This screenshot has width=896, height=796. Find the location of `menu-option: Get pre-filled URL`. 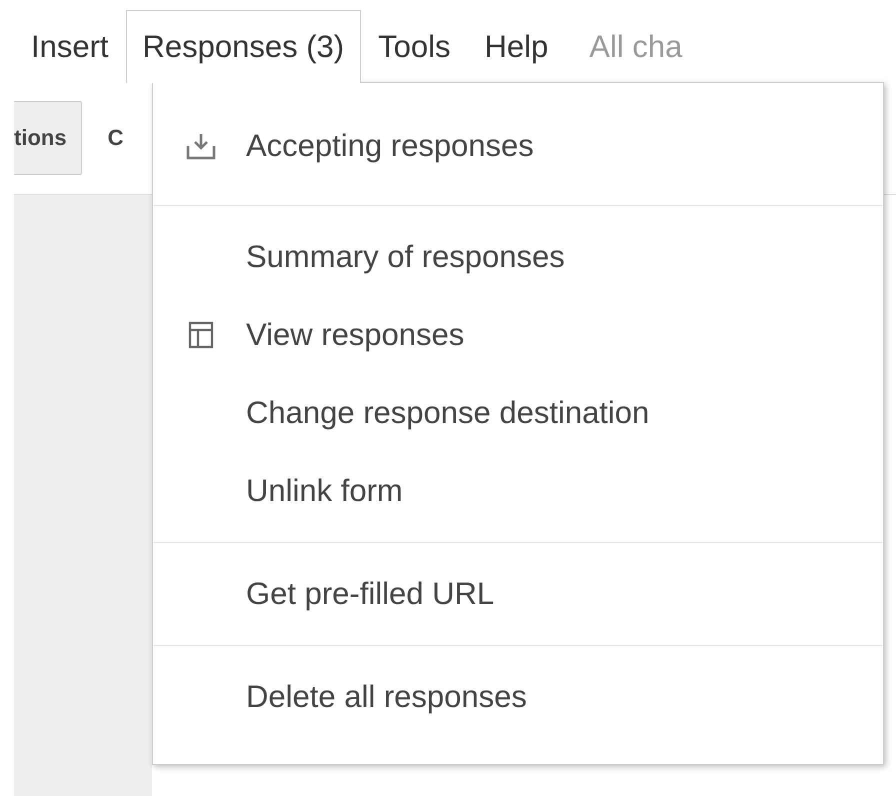

menu-option: Get pre-filled URL is located at coordinates (370, 594).